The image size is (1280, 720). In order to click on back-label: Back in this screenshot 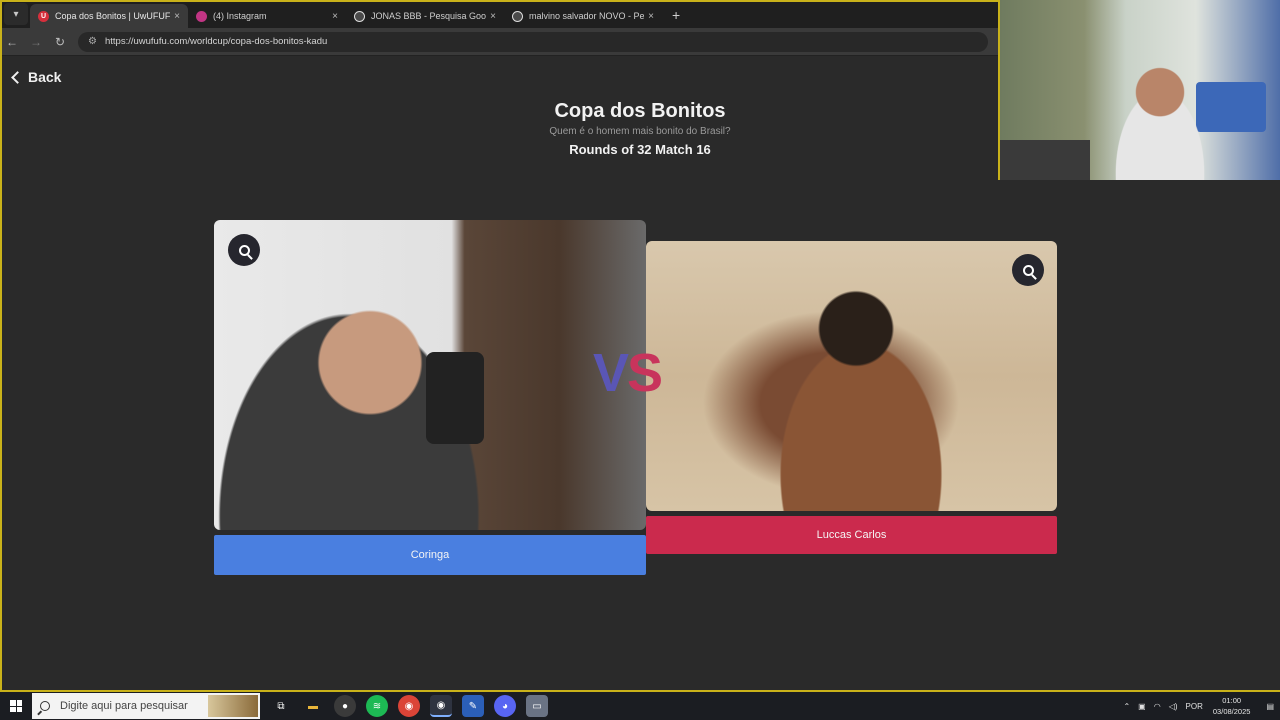, I will do `click(45, 77)`.